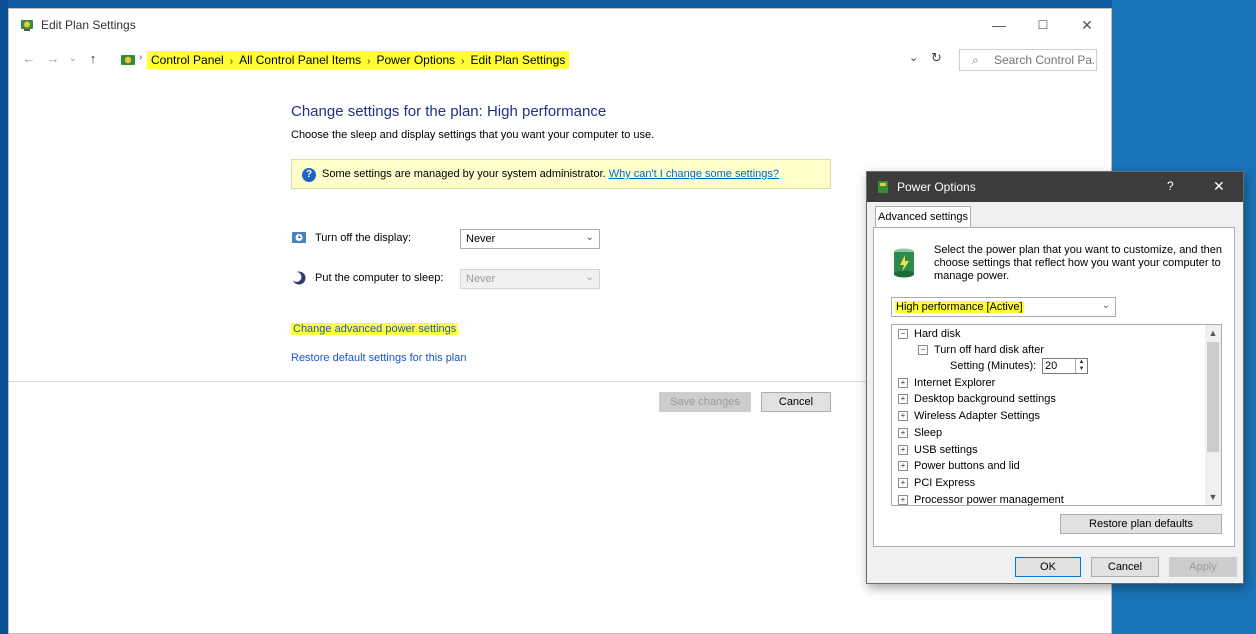 The height and width of the screenshot is (634, 1256). I want to click on ok-button: OK, so click(1048, 567).